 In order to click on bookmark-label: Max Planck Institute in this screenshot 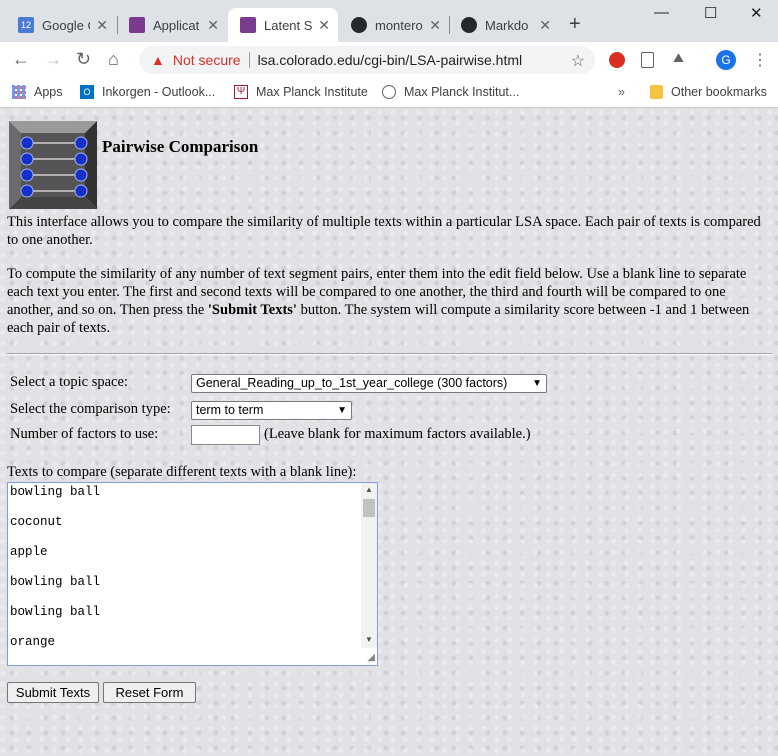, I will do `click(312, 92)`.